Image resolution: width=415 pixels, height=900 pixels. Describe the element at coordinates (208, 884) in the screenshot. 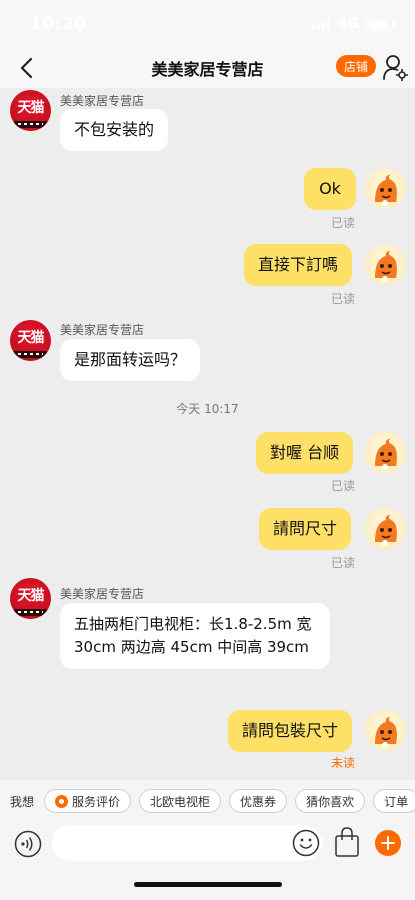

I see `home-indicator` at that location.